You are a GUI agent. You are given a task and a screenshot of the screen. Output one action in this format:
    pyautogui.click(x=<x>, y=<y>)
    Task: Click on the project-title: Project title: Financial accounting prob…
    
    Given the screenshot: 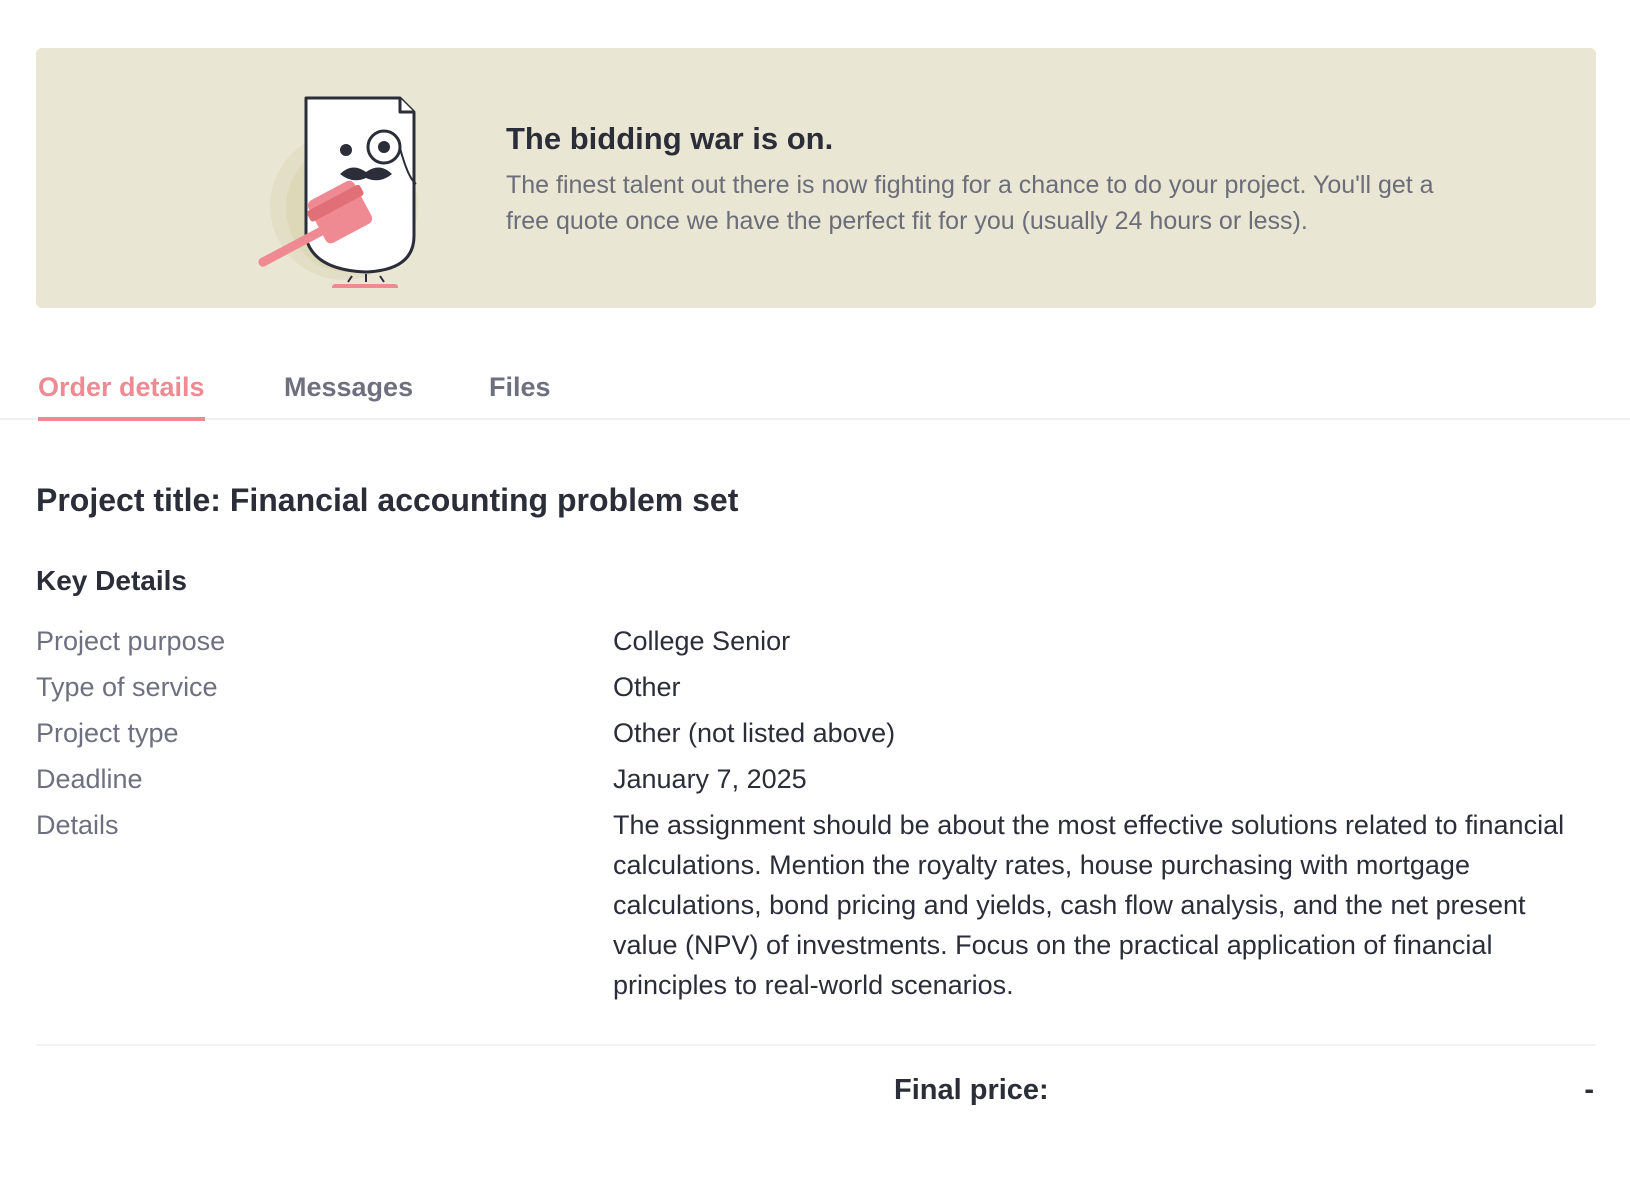 What is the action you would take?
    pyautogui.click(x=387, y=500)
    